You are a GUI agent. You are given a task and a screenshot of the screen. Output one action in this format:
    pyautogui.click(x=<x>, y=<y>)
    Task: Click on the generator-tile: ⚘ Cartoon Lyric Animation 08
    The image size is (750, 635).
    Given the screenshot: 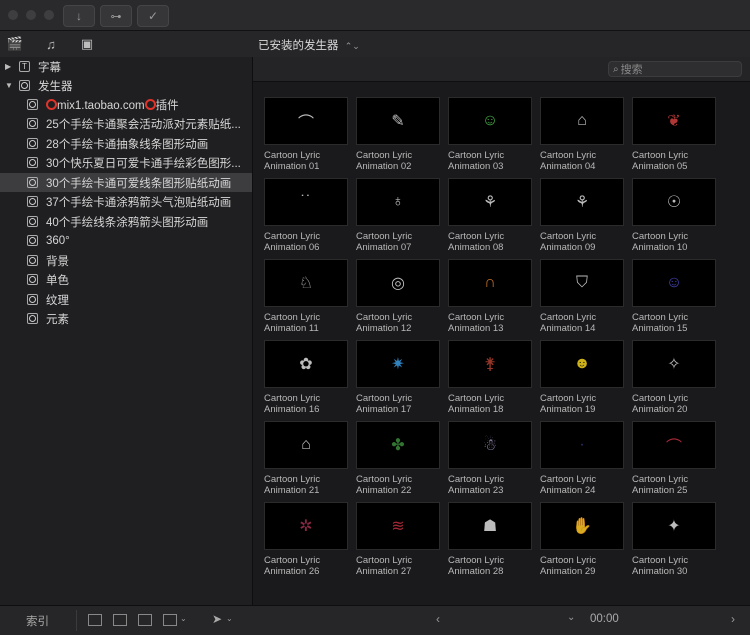 What is the action you would take?
    pyautogui.click(x=490, y=215)
    